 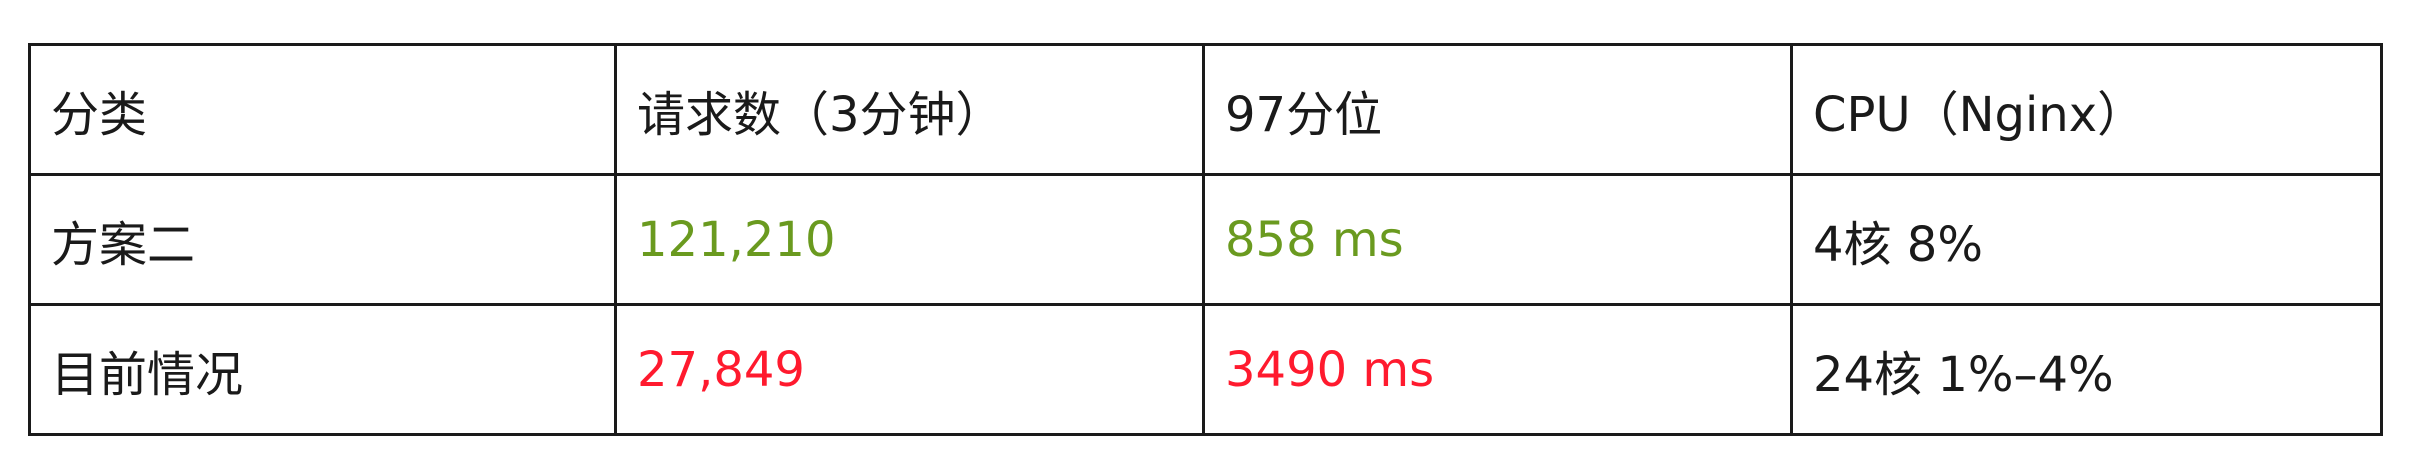 What do you see at coordinates (909, 109) in the screenshot?
I see `header-requests: 请求数（3分钟）` at bounding box center [909, 109].